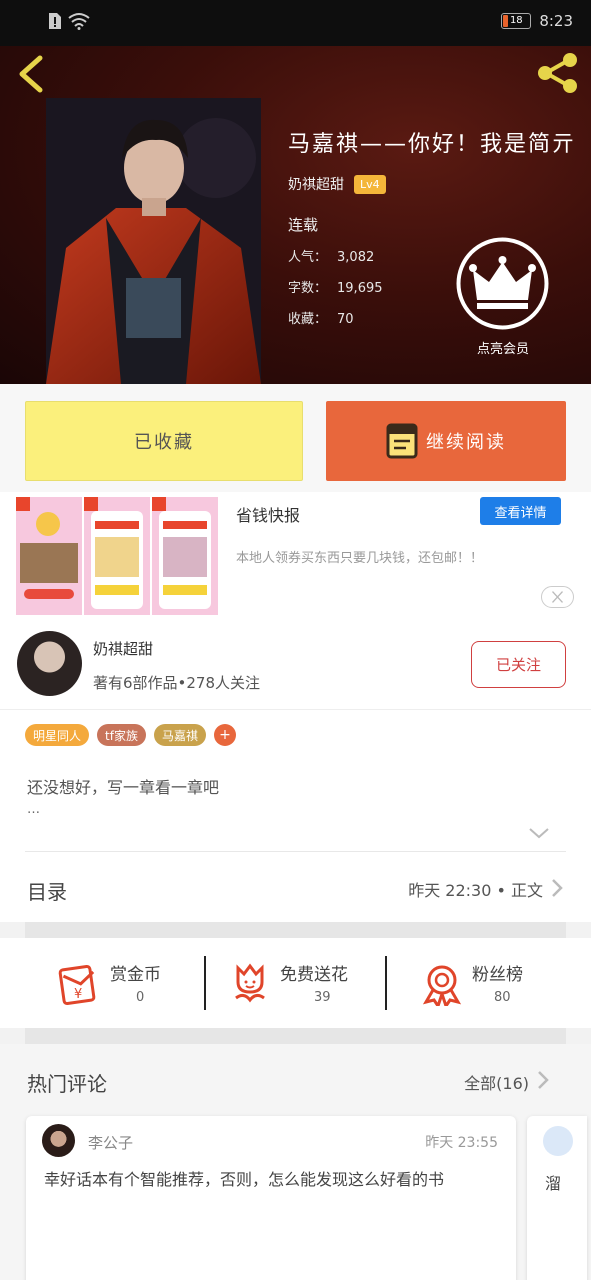 The image size is (591, 1280). What do you see at coordinates (47, 892) in the screenshot?
I see `catalog-title: 目录` at bounding box center [47, 892].